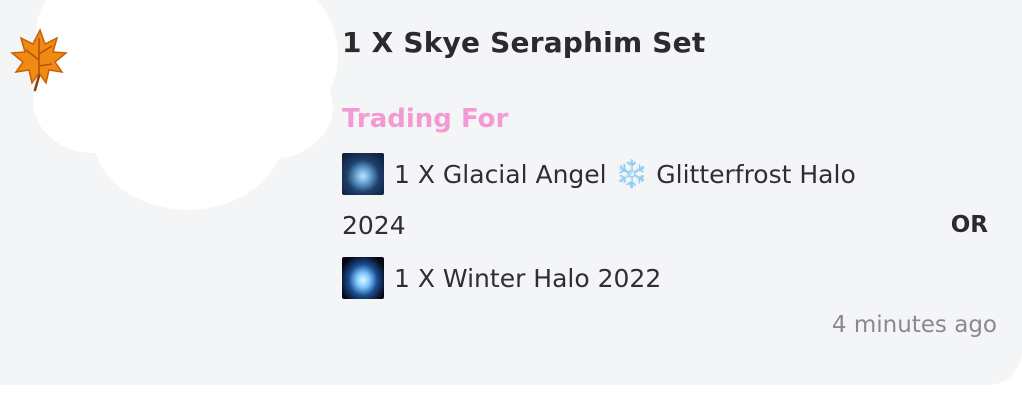  I want to click on autumn-leaf-icon, so click(39, 60).